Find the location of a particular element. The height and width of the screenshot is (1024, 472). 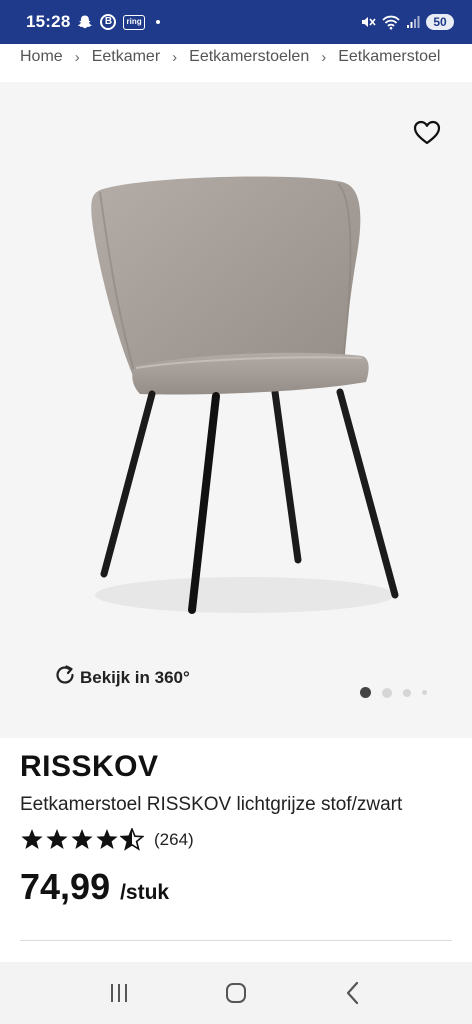

battery-icon: 50 is located at coordinates (440, 22).